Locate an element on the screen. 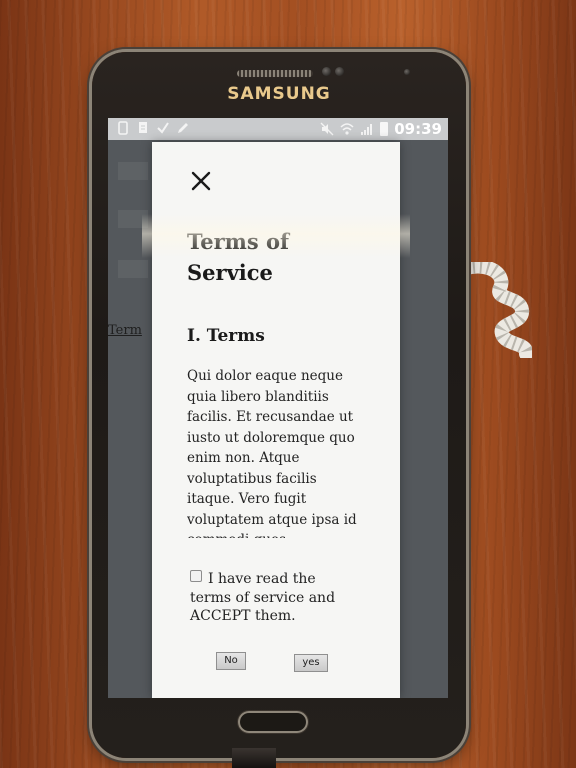 This screenshot has height=768, width=576. charging-cable is located at coordinates (497, 310).